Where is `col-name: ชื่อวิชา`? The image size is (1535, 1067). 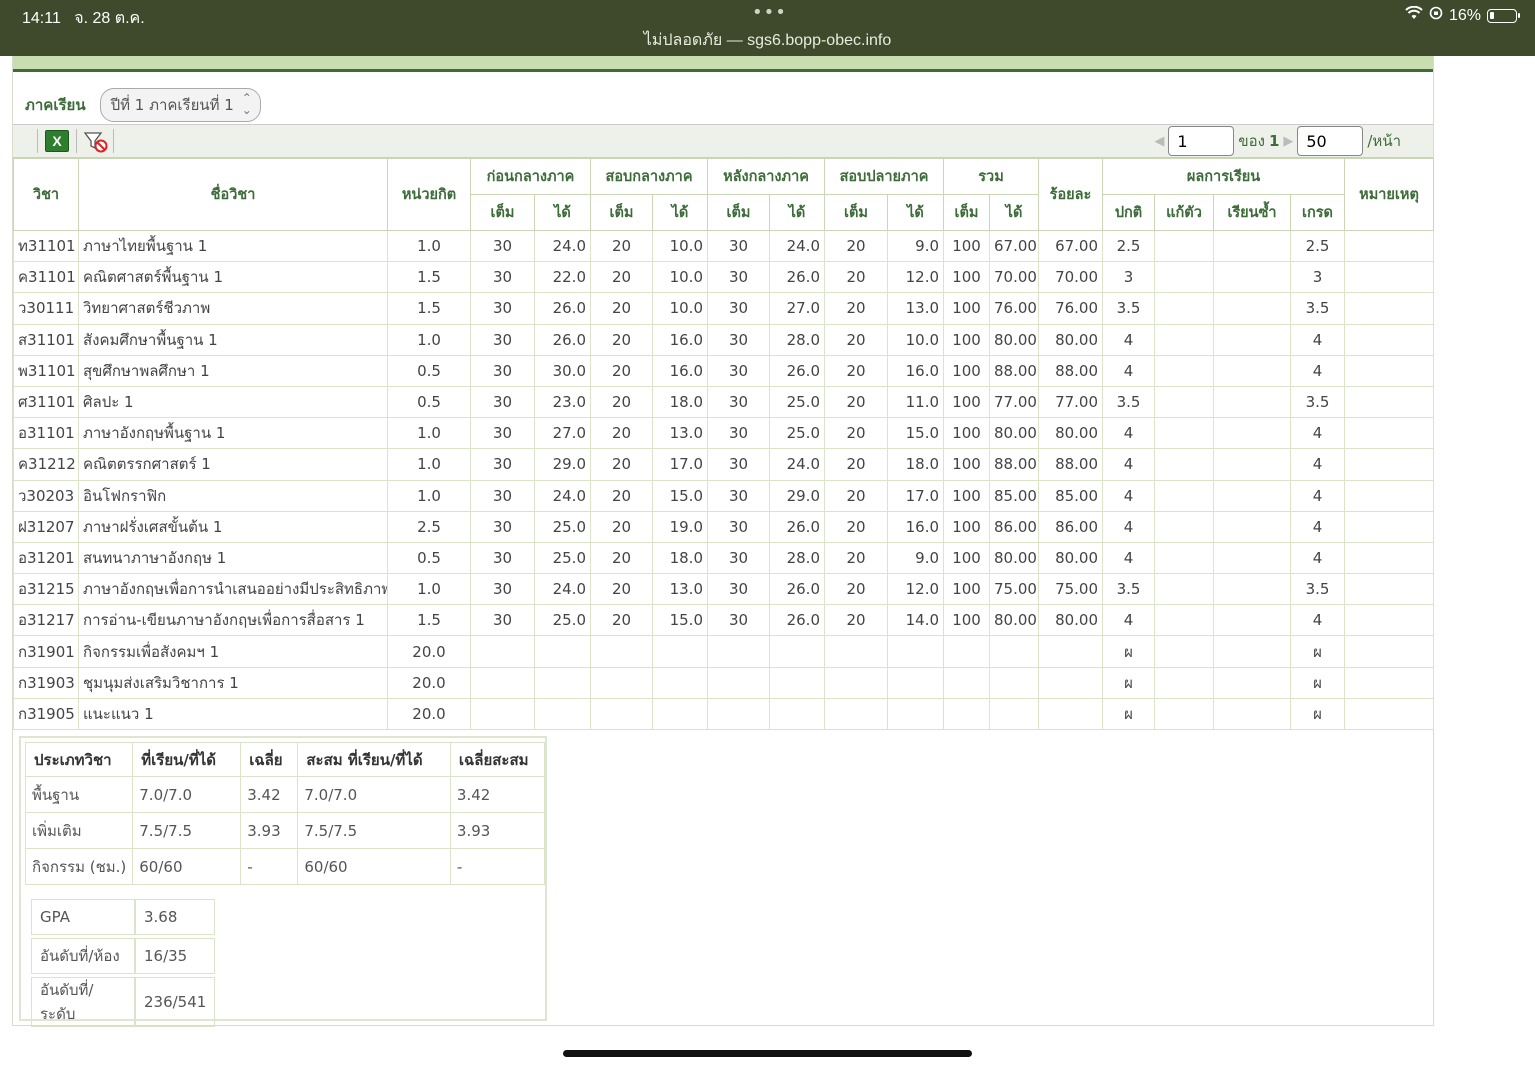 col-name: ชื่อวิชา is located at coordinates (233, 194).